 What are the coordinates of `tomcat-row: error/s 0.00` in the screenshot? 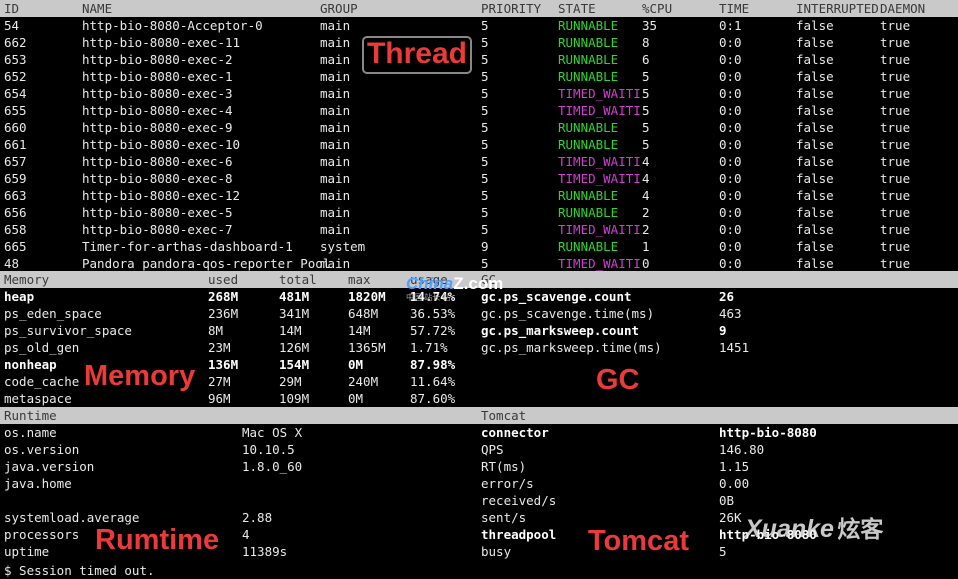 It's located at (479, 483).